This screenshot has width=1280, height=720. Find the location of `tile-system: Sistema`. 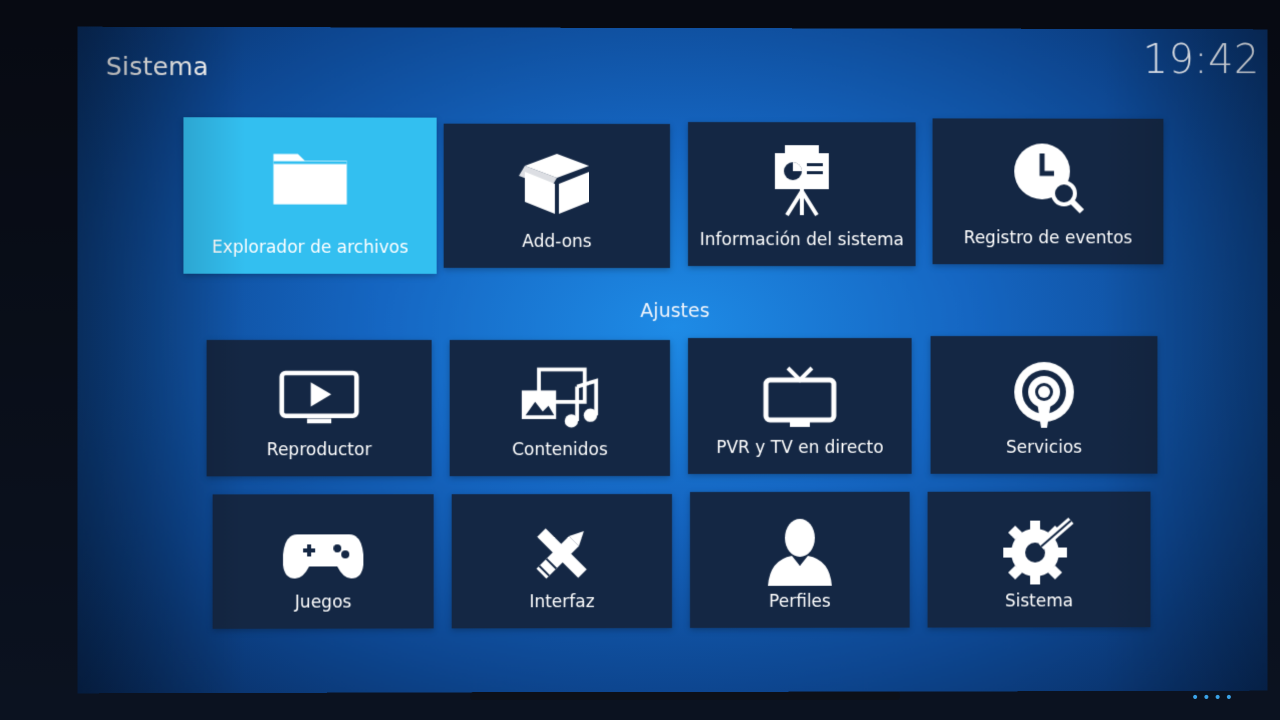

tile-system: Sistema is located at coordinates (1039, 559).